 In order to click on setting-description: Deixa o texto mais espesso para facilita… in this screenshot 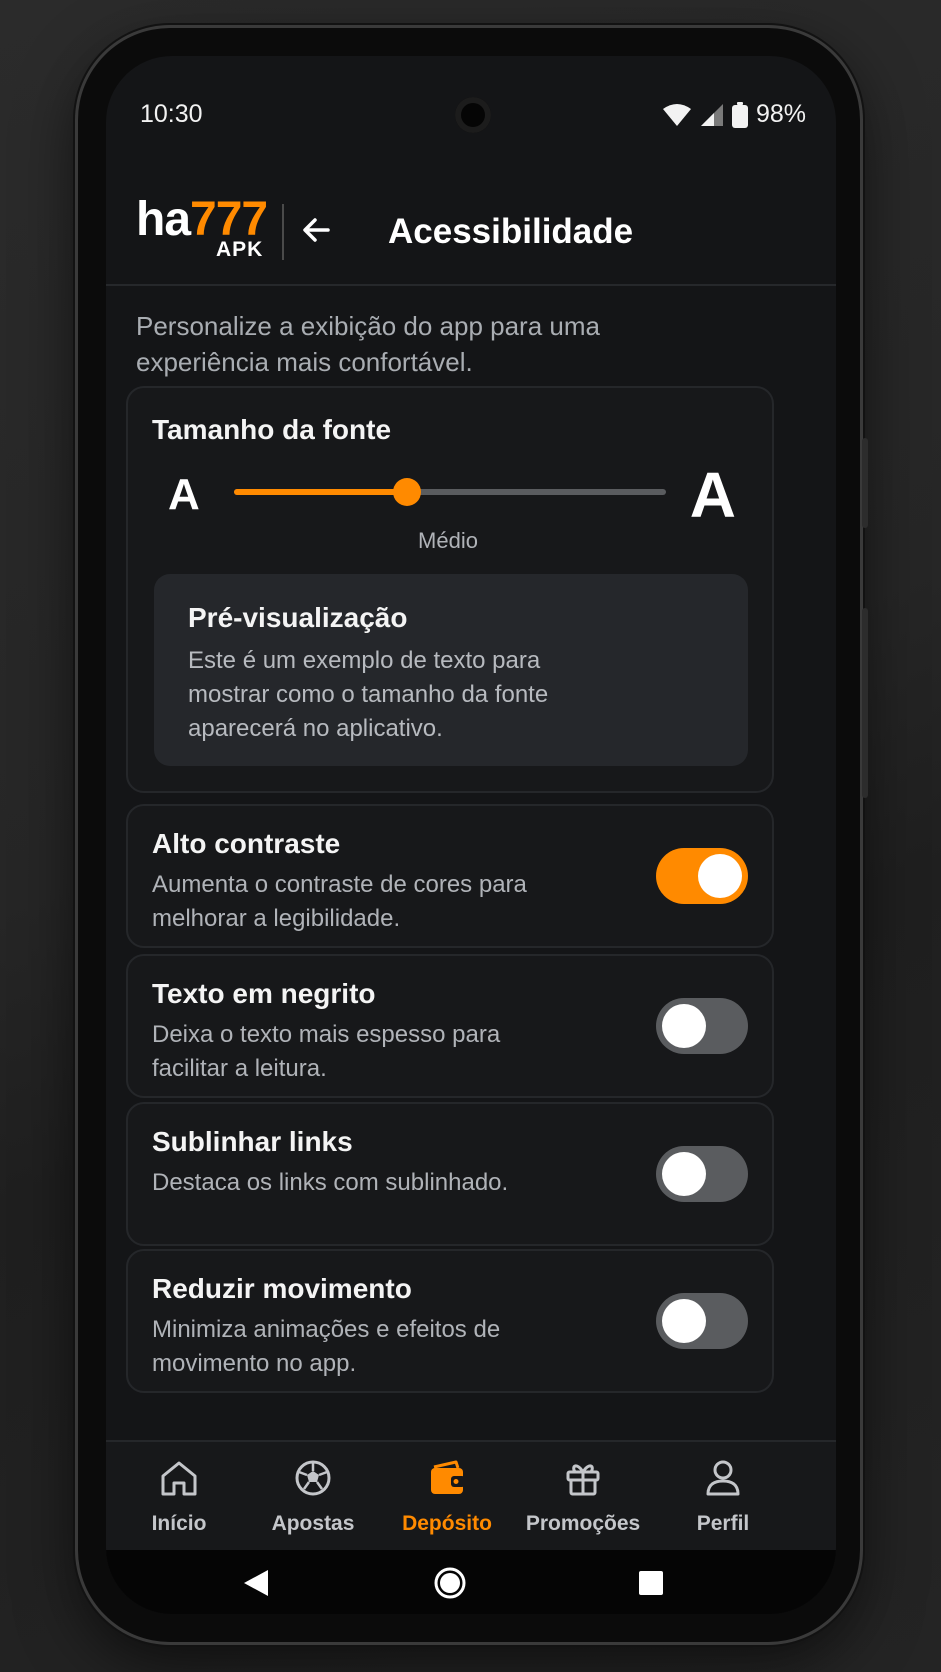, I will do `click(326, 1051)`.